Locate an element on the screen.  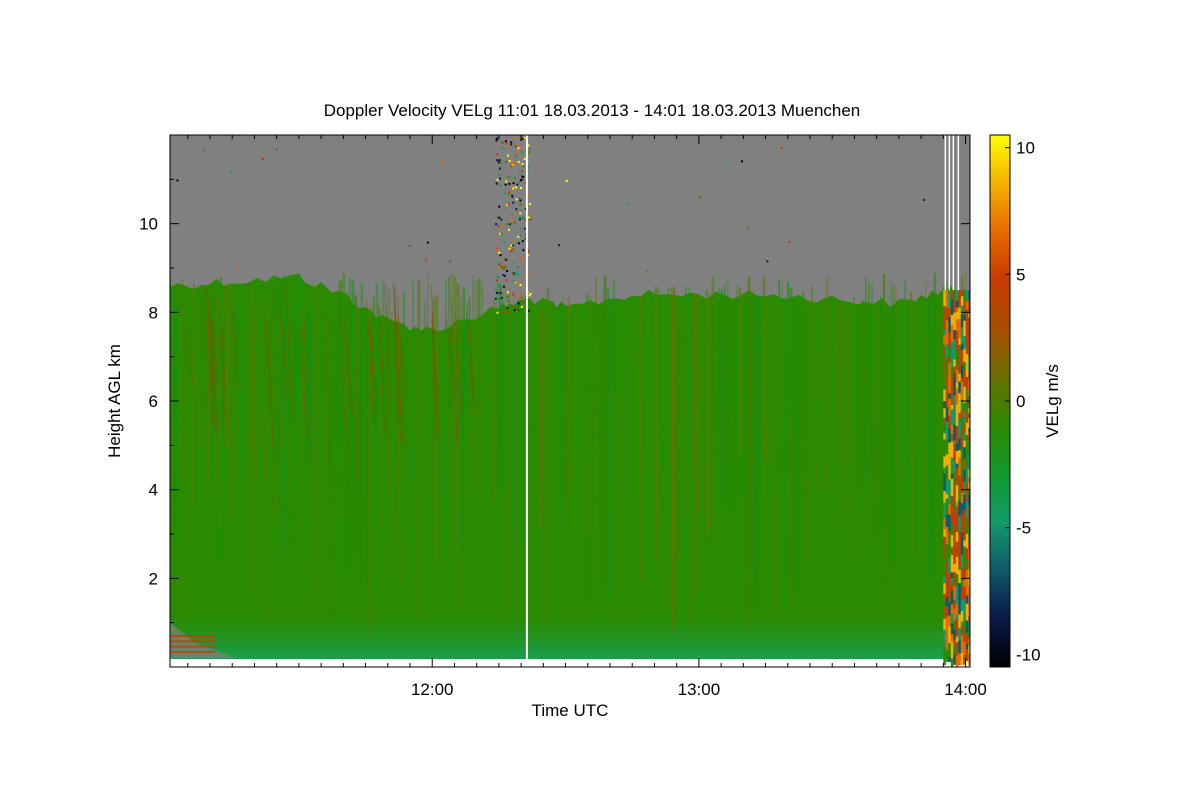
colorbar-tick-label: 0 is located at coordinates (1020, 401).